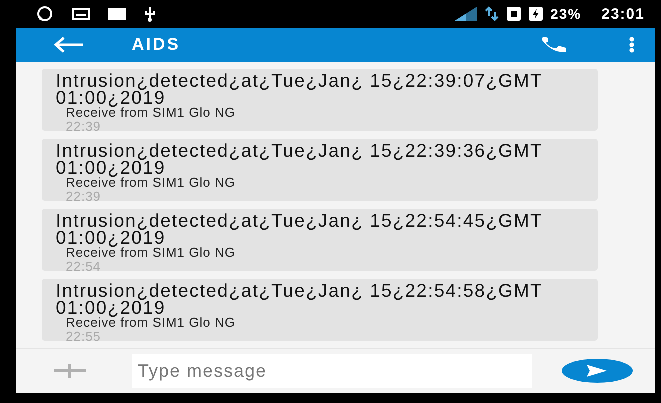 Image resolution: width=661 pixels, height=403 pixels. Describe the element at coordinates (332, 371) in the screenshot. I see `message-input-field: Type message` at that location.